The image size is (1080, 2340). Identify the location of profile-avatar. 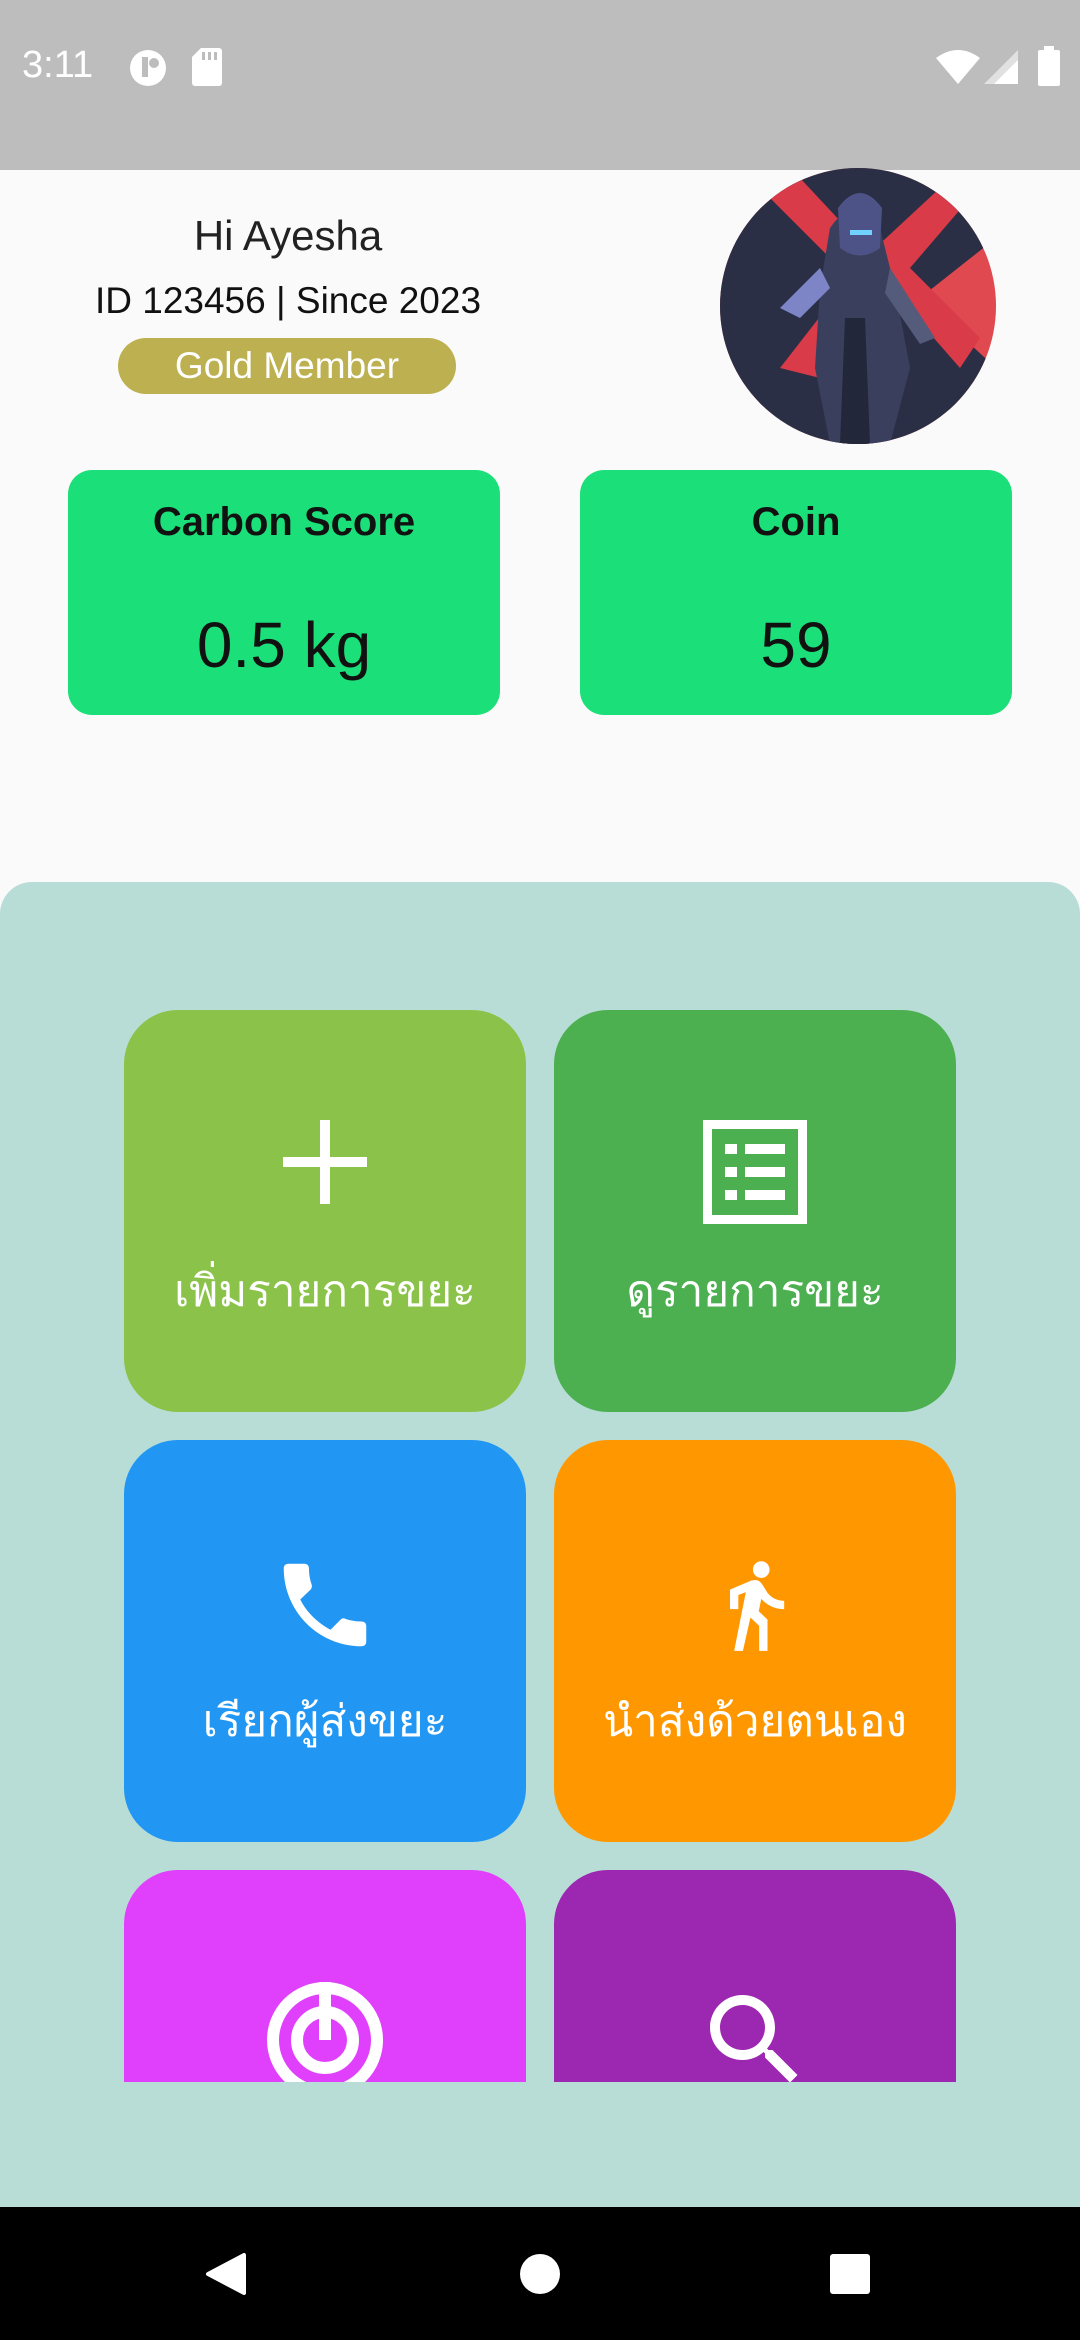
(858, 306).